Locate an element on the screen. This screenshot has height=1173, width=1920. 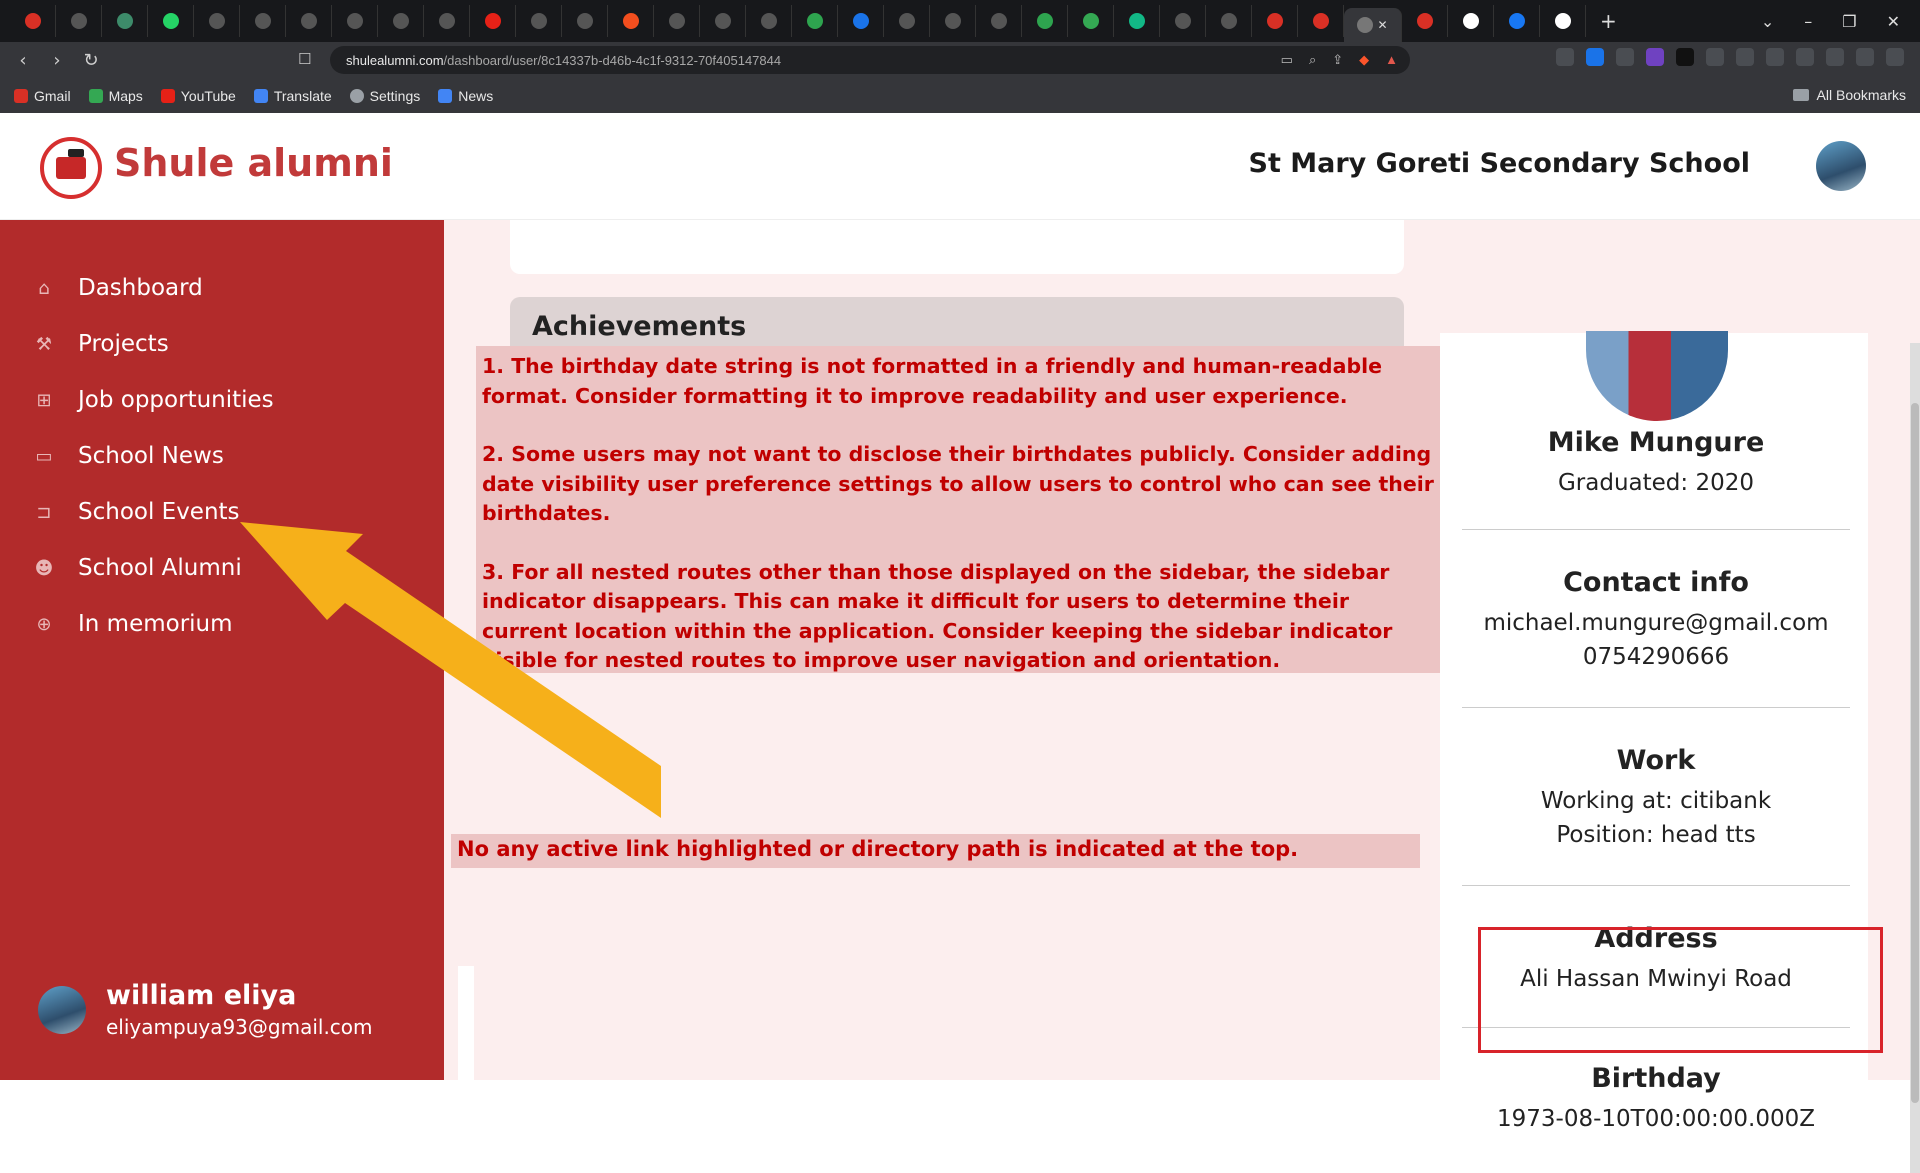
url-host: shulealumni.com is located at coordinates (395, 60).